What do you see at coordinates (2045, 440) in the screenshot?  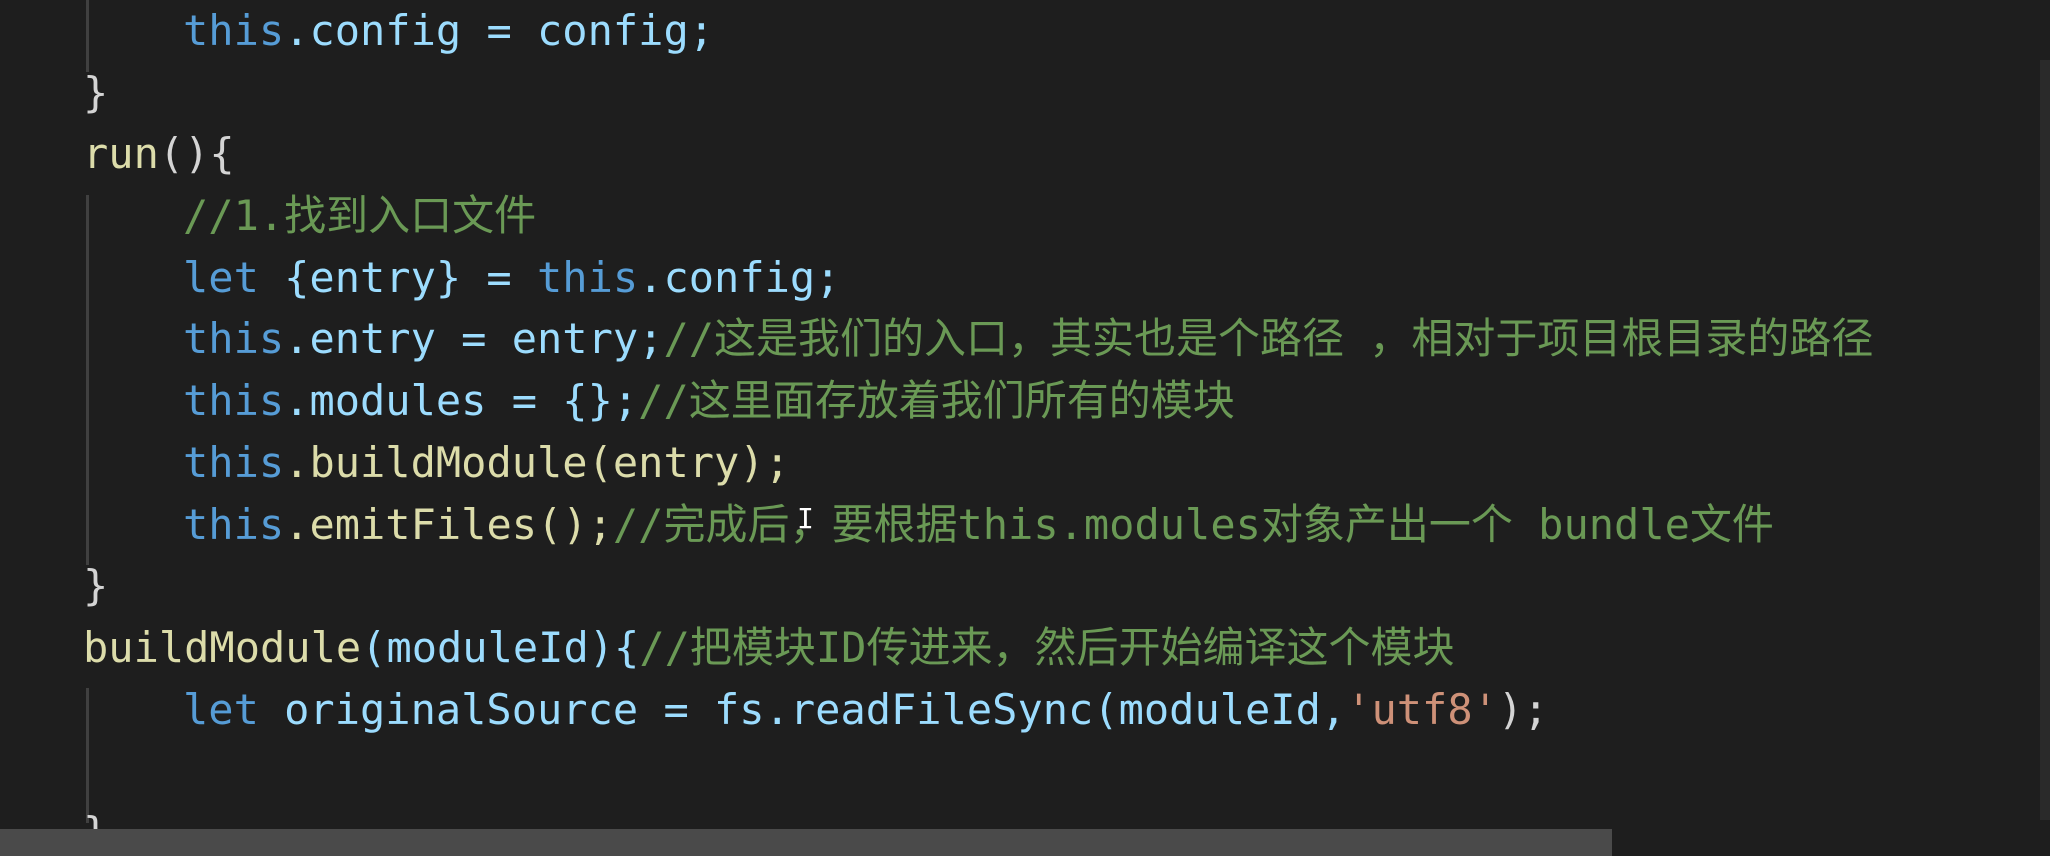 I see `vertical-scrollbar` at bounding box center [2045, 440].